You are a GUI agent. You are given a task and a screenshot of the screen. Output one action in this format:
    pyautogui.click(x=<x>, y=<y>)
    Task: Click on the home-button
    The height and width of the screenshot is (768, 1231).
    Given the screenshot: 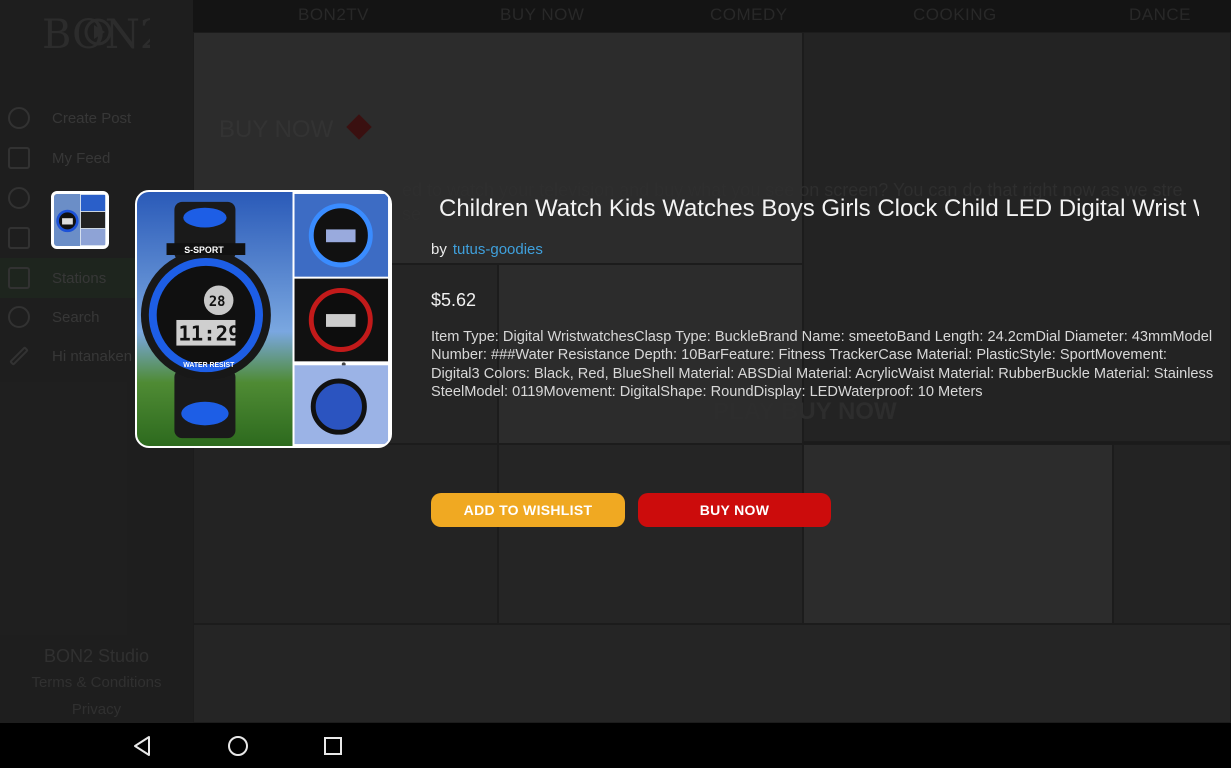 What is the action you would take?
    pyautogui.click(x=238, y=746)
    